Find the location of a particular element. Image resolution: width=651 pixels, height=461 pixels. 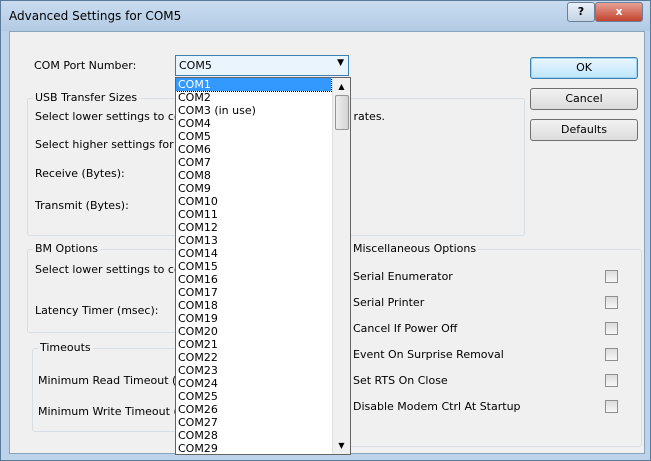

close-button: x is located at coordinates (619, 12).